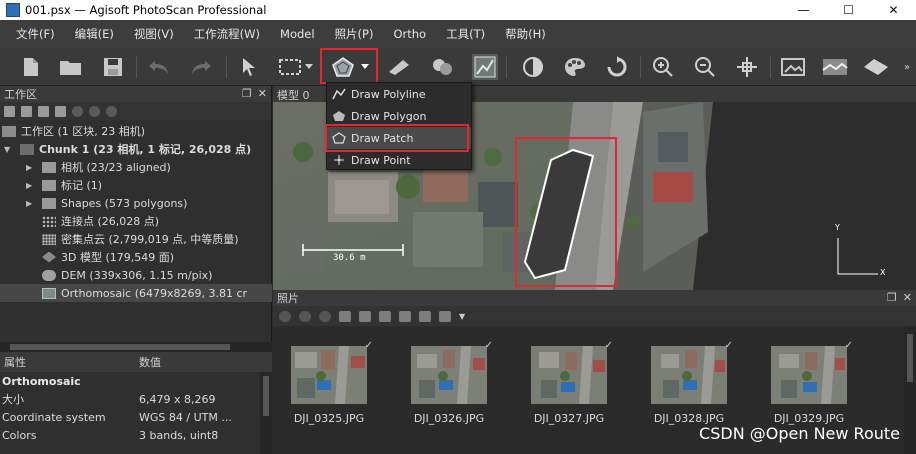 Image resolution: width=916 pixels, height=454 pixels. Describe the element at coordinates (136, 347) in the screenshot. I see `workspace-horizontal-scrollbar` at that location.